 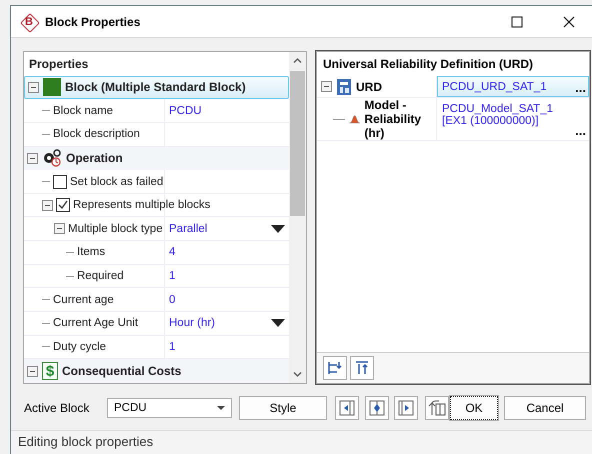 What do you see at coordinates (297, 60) in the screenshot?
I see `scroll-up-icon` at bounding box center [297, 60].